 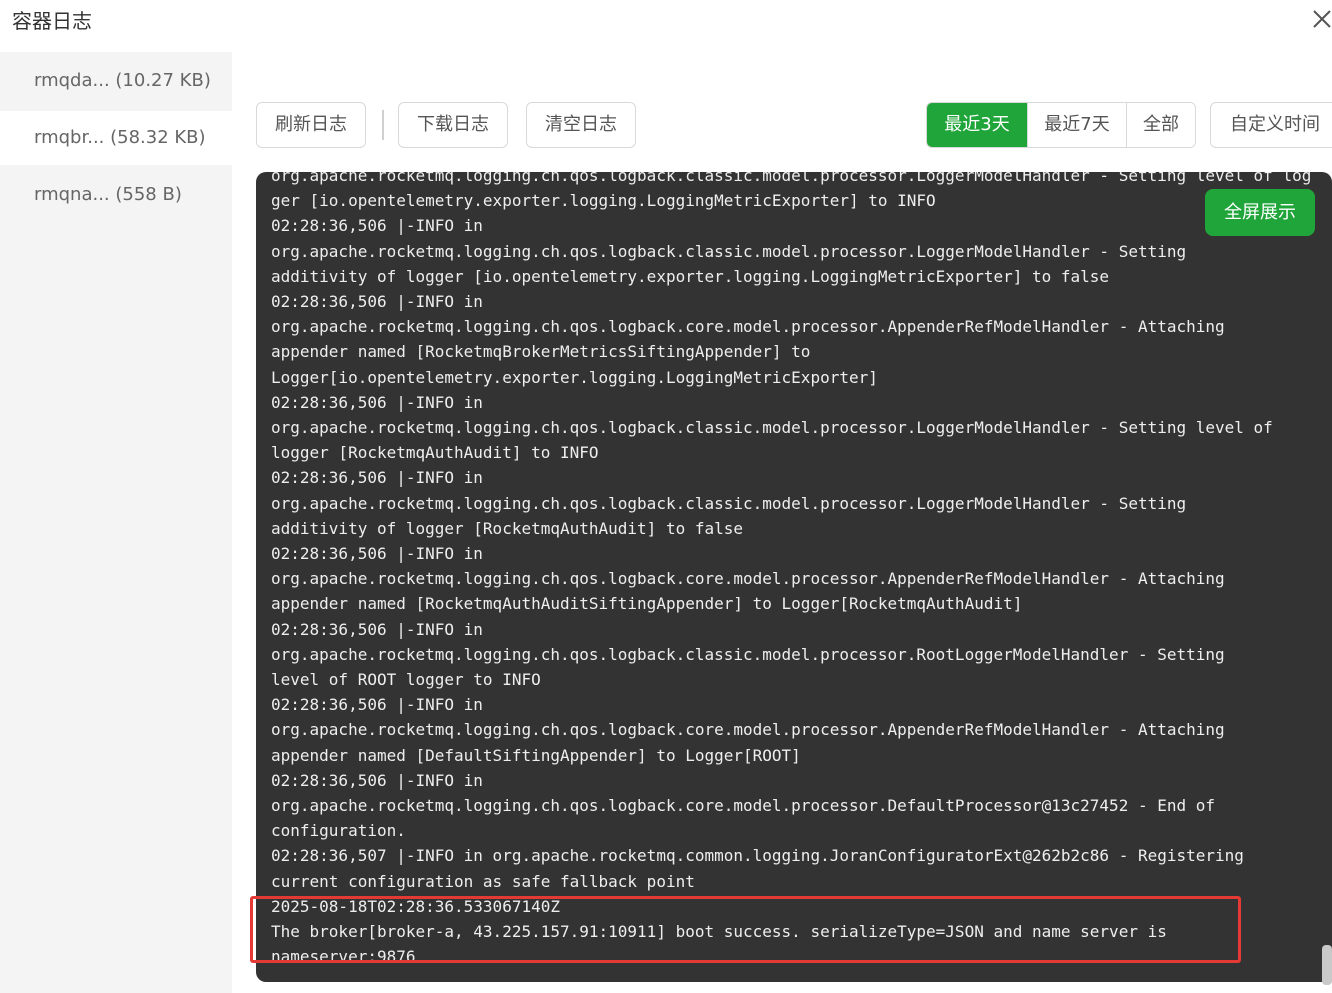 I want to click on range-last-7-days: 最近7天, so click(x=1076, y=125).